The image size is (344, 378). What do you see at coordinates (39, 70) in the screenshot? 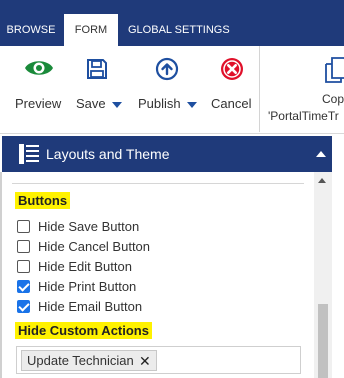
I see `eye-icon` at bounding box center [39, 70].